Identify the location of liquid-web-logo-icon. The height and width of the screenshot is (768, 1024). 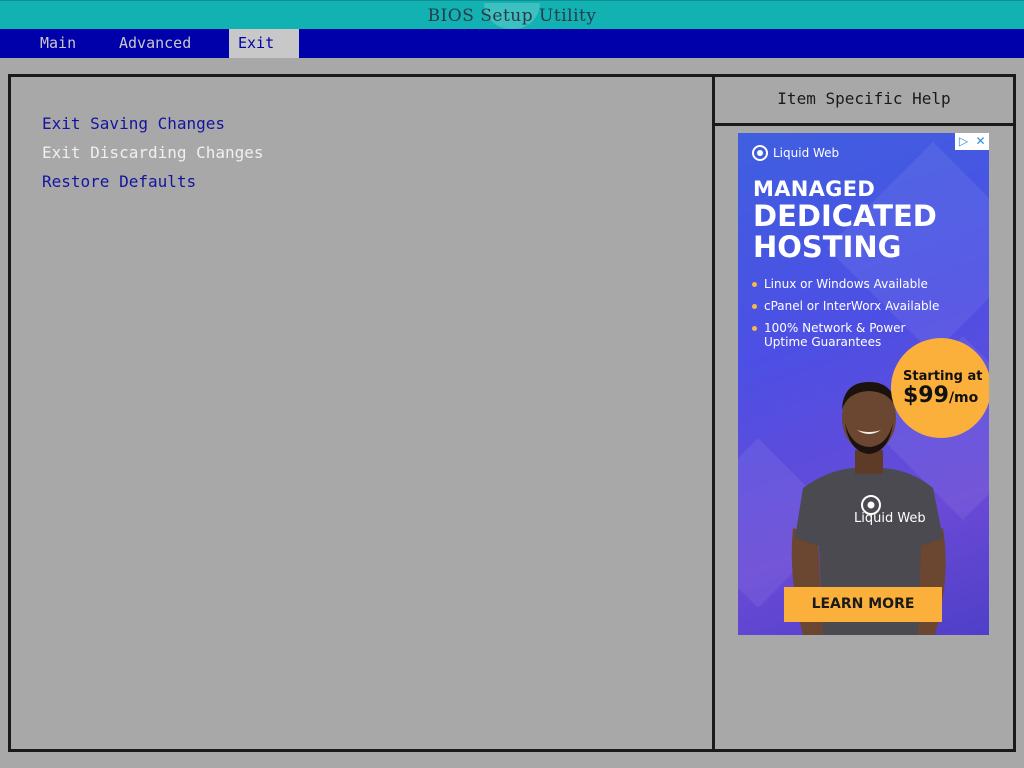
(760, 153).